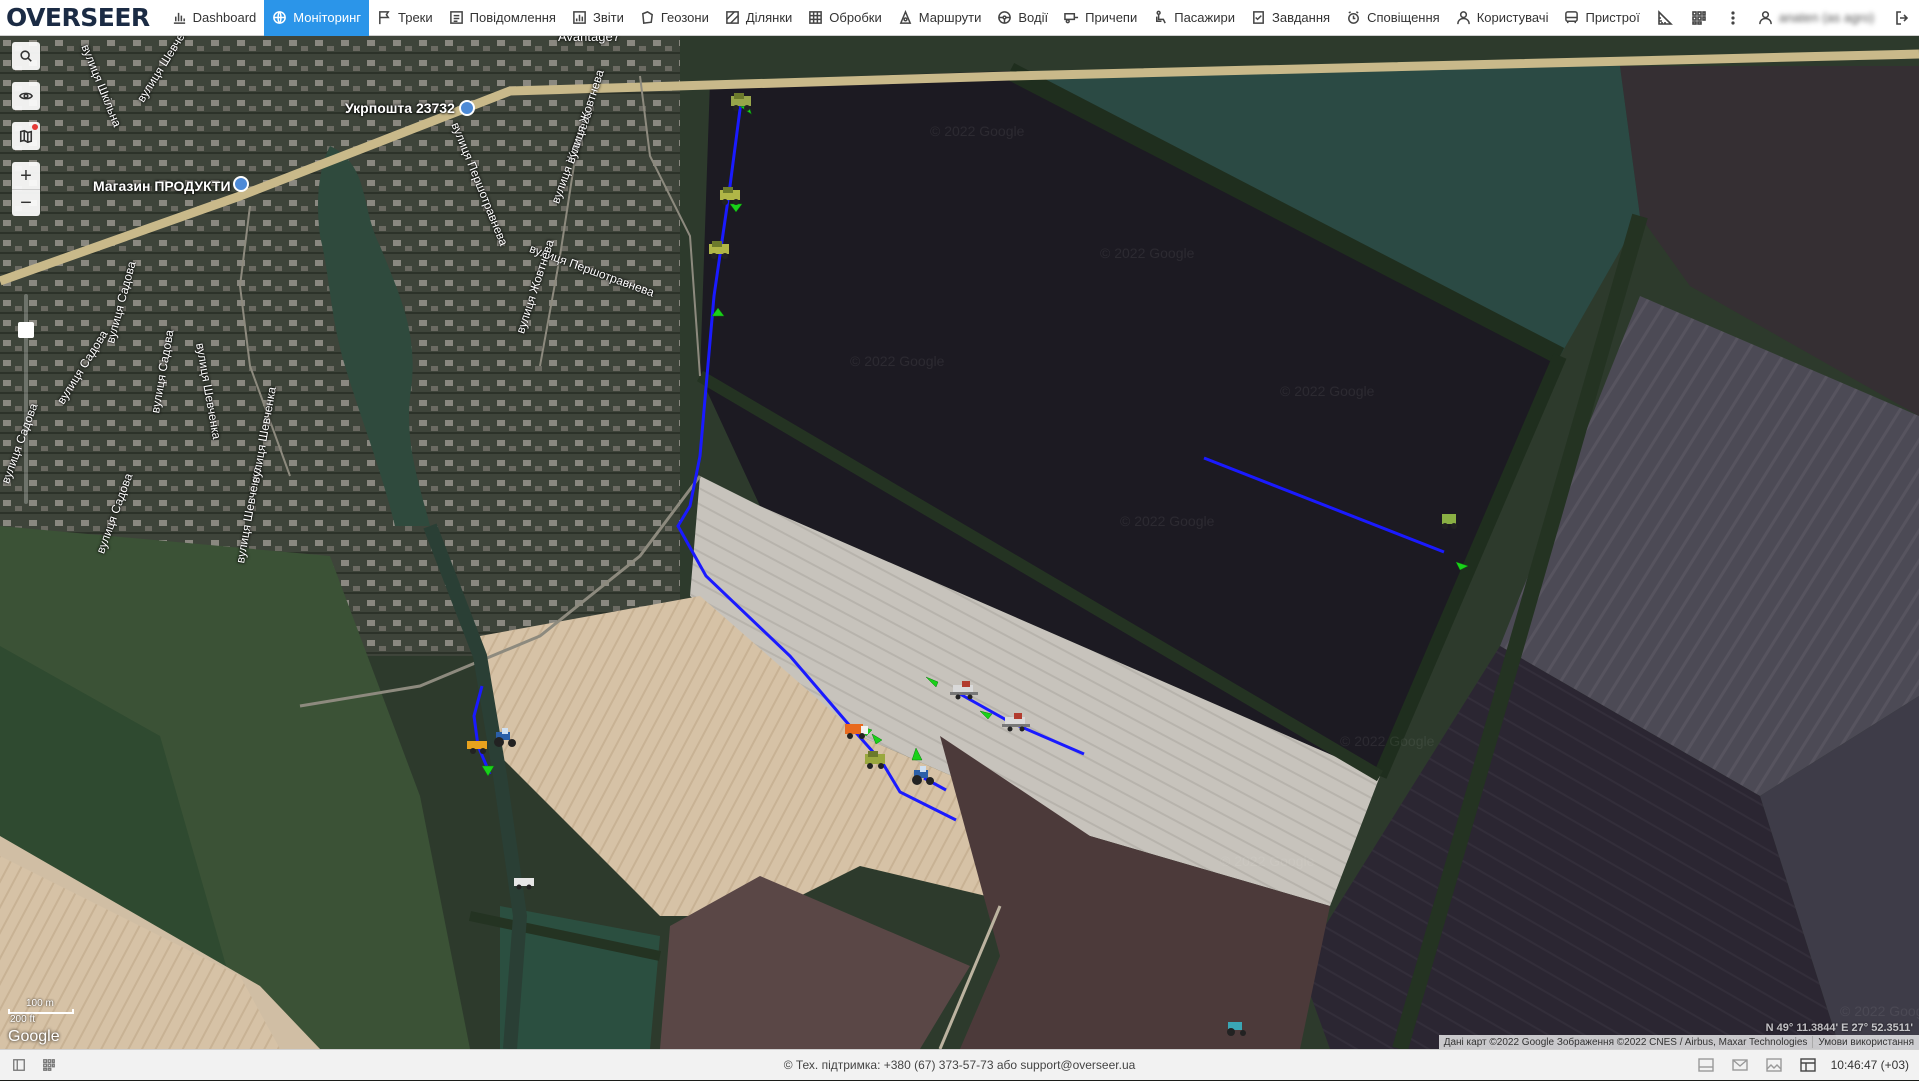 The width and height of the screenshot is (1919, 1081). What do you see at coordinates (857, 730) in the screenshot?
I see `vehicle-marker-truck` at bounding box center [857, 730].